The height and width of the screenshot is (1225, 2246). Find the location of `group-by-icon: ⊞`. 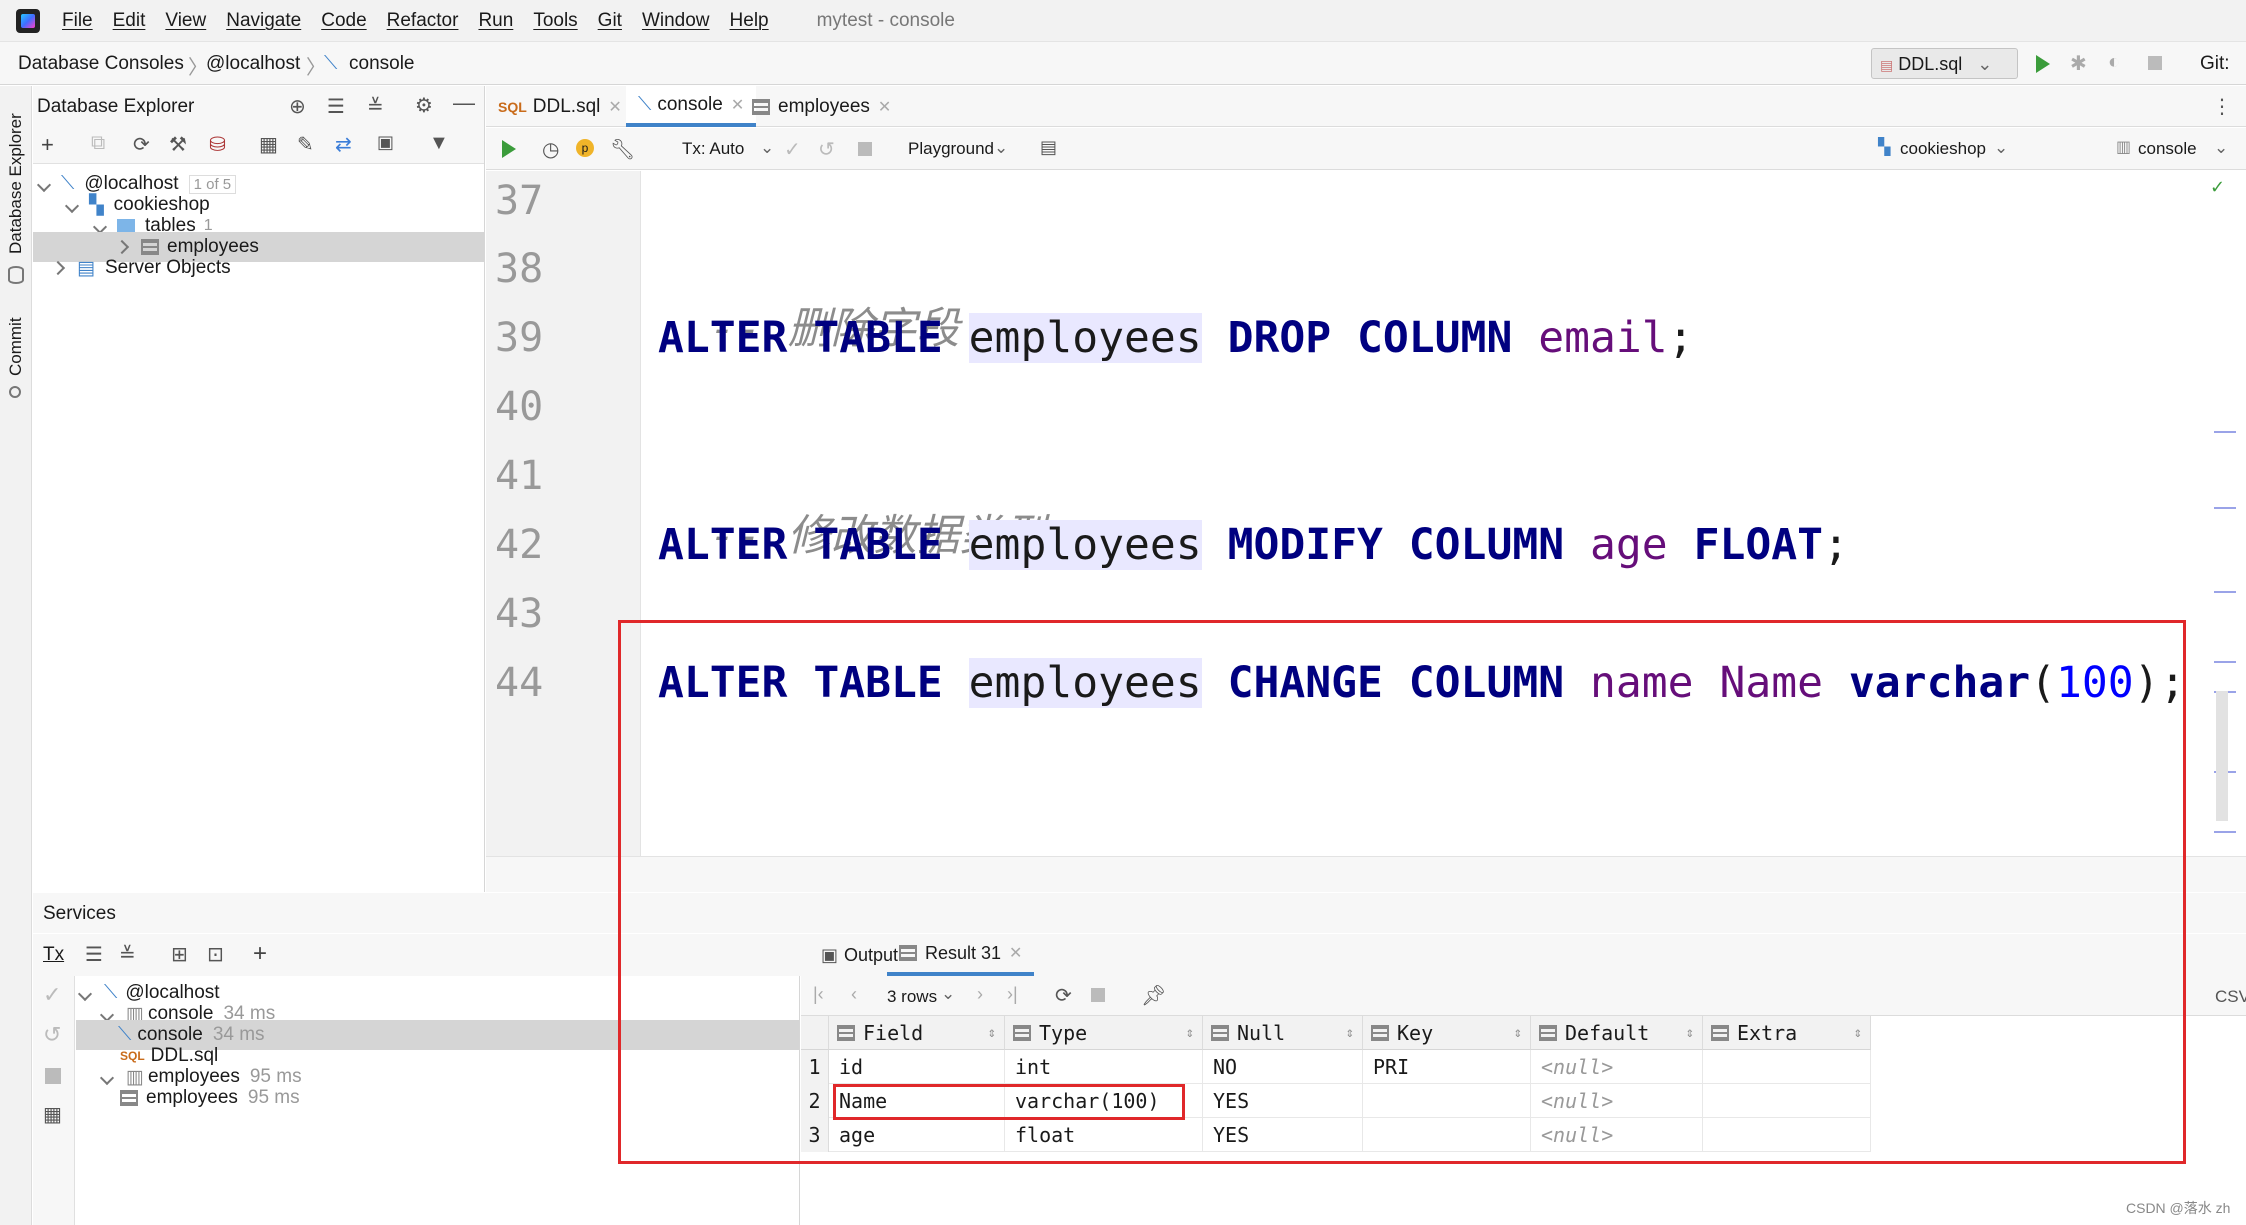

group-by-icon: ⊞ is located at coordinates (179, 954).